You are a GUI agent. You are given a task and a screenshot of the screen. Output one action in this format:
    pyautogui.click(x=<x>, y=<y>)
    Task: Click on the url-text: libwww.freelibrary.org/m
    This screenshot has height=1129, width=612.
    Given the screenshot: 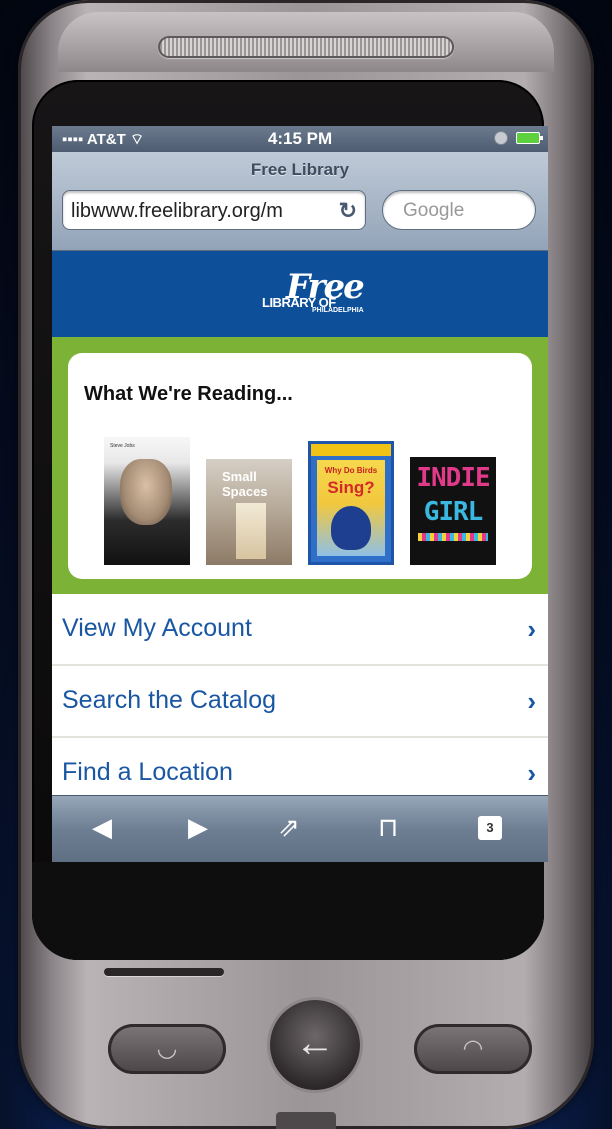 What is the action you would take?
    pyautogui.click(x=177, y=211)
    